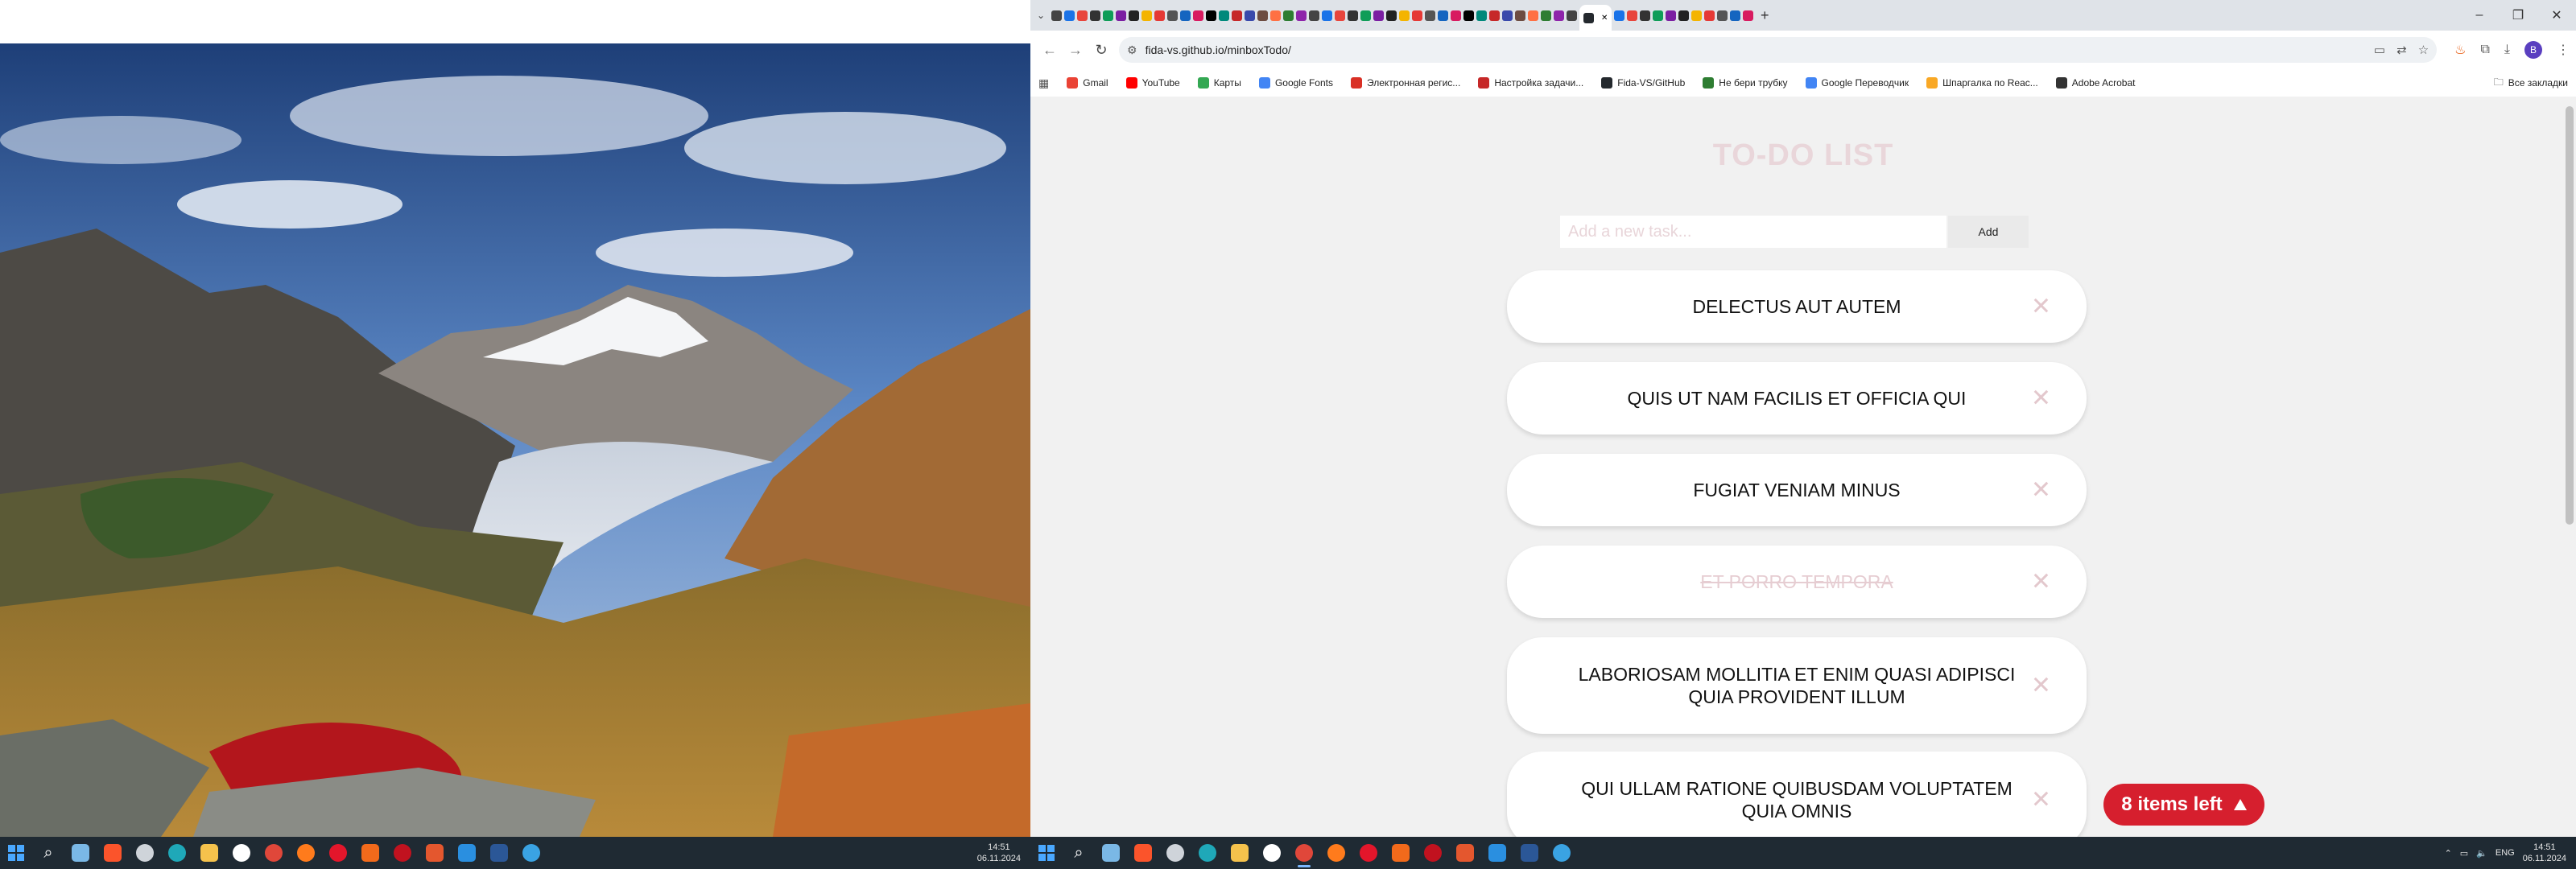 The width and height of the screenshot is (2576, 869). What do you see at coordinates (2563, 50) in the screenshot?
I see `menu-kebab-icon: ⋮` at bounding box center [2563, 50].